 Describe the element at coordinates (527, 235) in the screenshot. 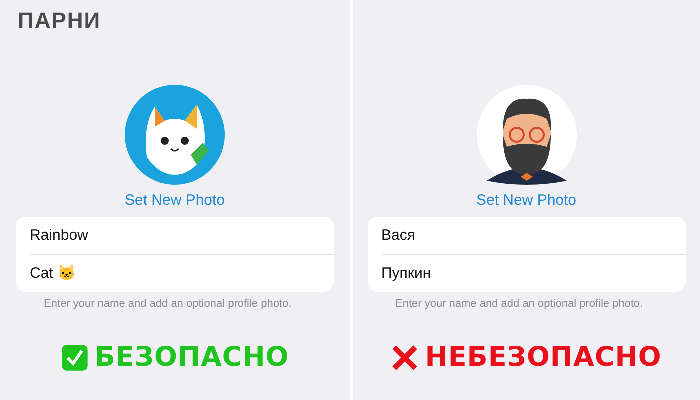

I see `name-field: Вася` at that location.